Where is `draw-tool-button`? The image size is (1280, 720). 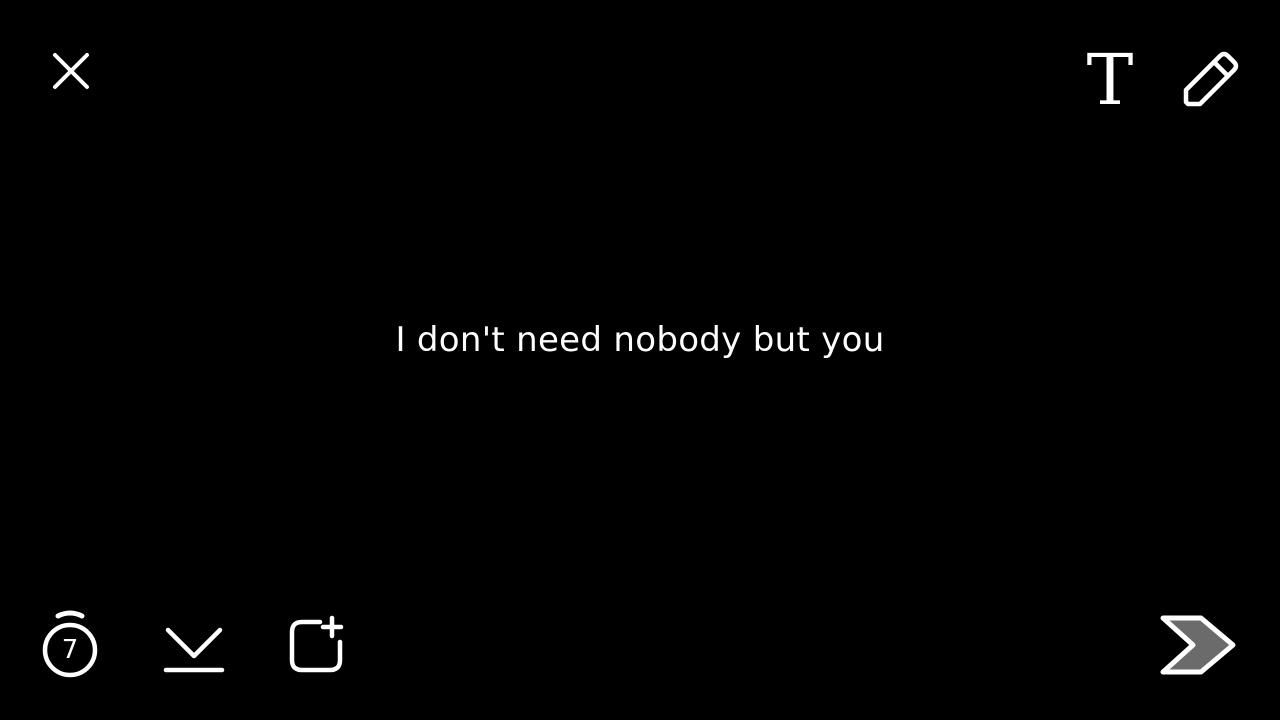
draw-tool-button is located at coordinates (1209, 80).